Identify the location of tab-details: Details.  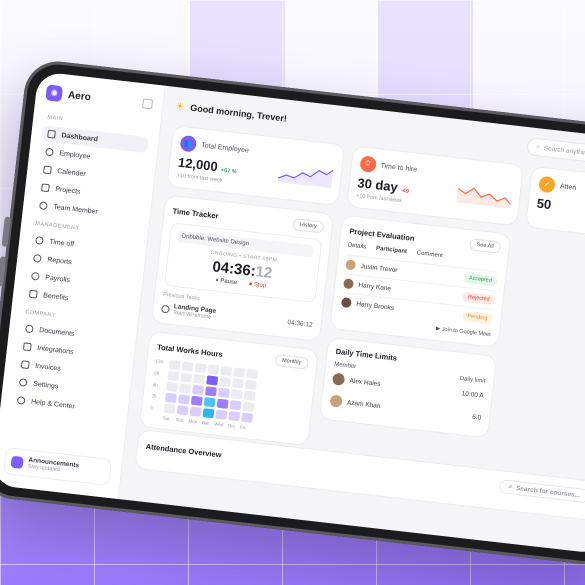
(357, 246).